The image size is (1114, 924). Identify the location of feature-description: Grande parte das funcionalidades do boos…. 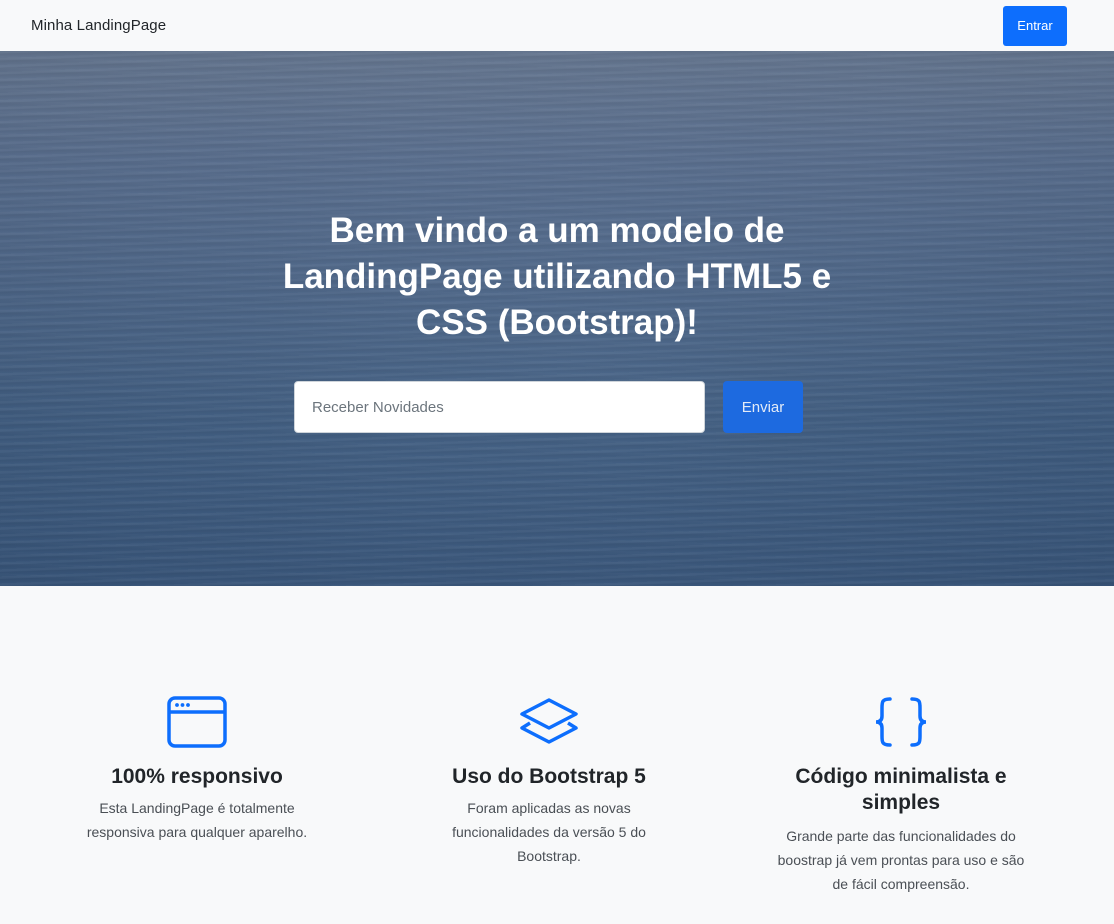
(901, 860).